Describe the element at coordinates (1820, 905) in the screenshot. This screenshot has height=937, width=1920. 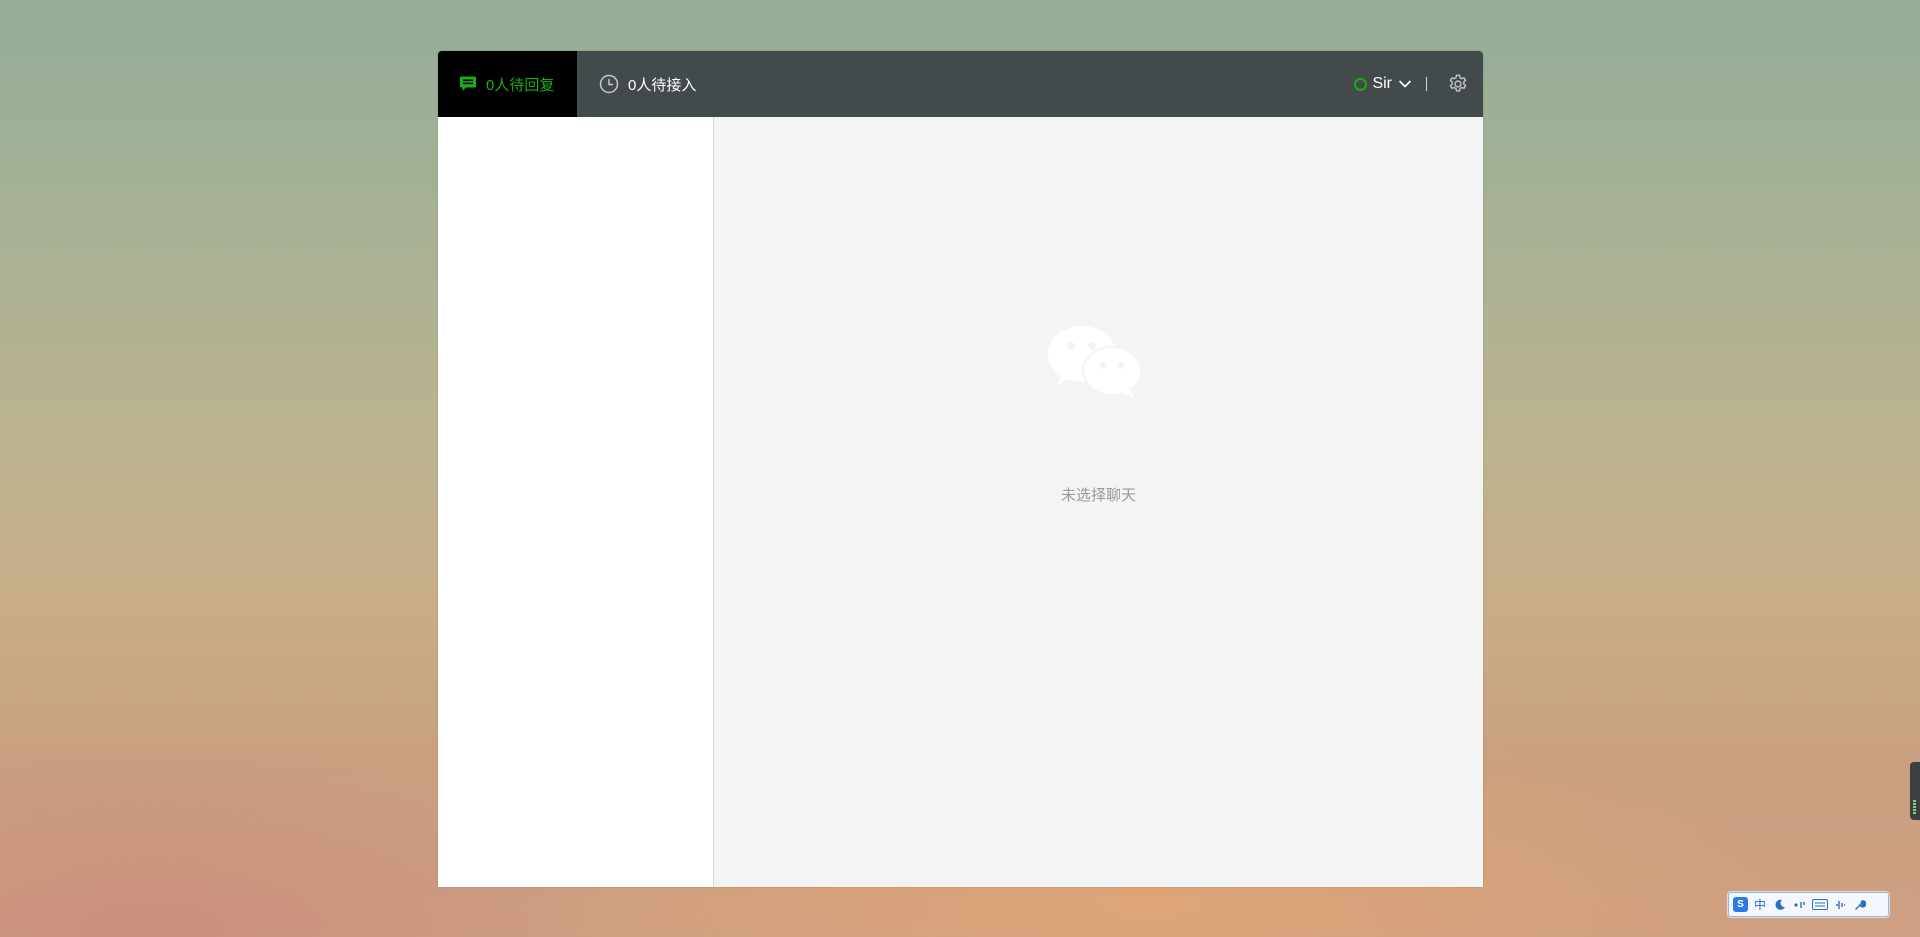
I see `keyboard-icon` at that location.